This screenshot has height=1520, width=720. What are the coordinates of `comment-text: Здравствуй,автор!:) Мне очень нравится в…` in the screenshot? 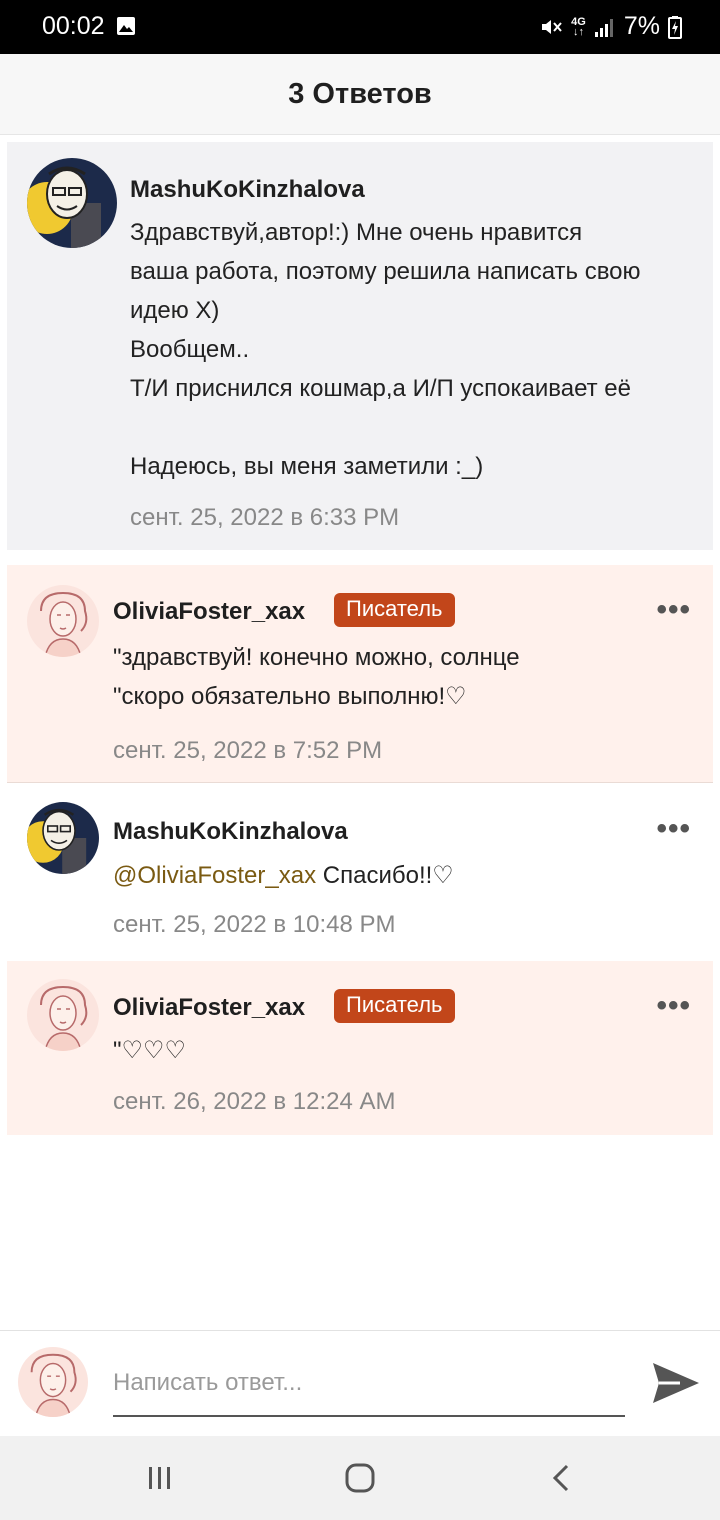 It's located at (385, 349).